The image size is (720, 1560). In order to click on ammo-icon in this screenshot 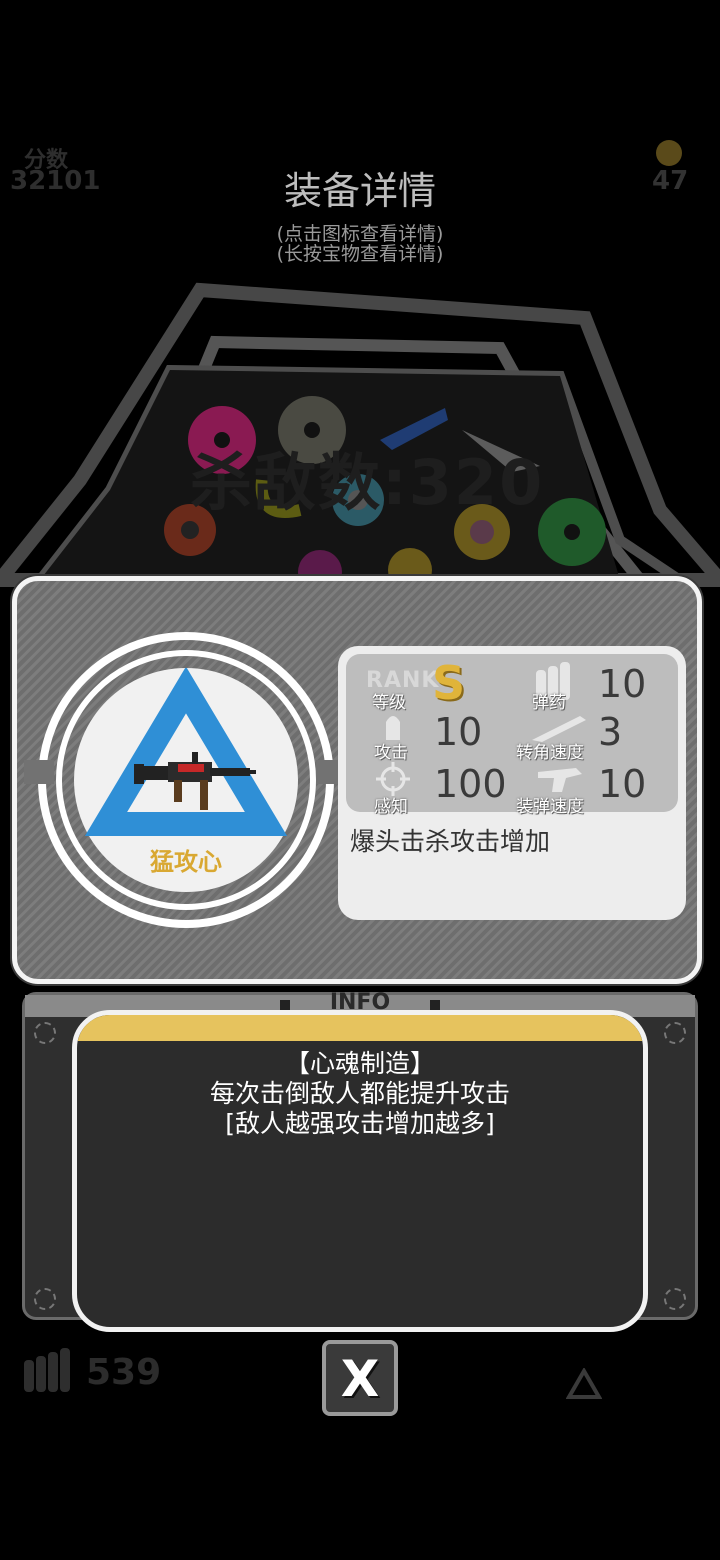, I will do `click(47, 1370)`.